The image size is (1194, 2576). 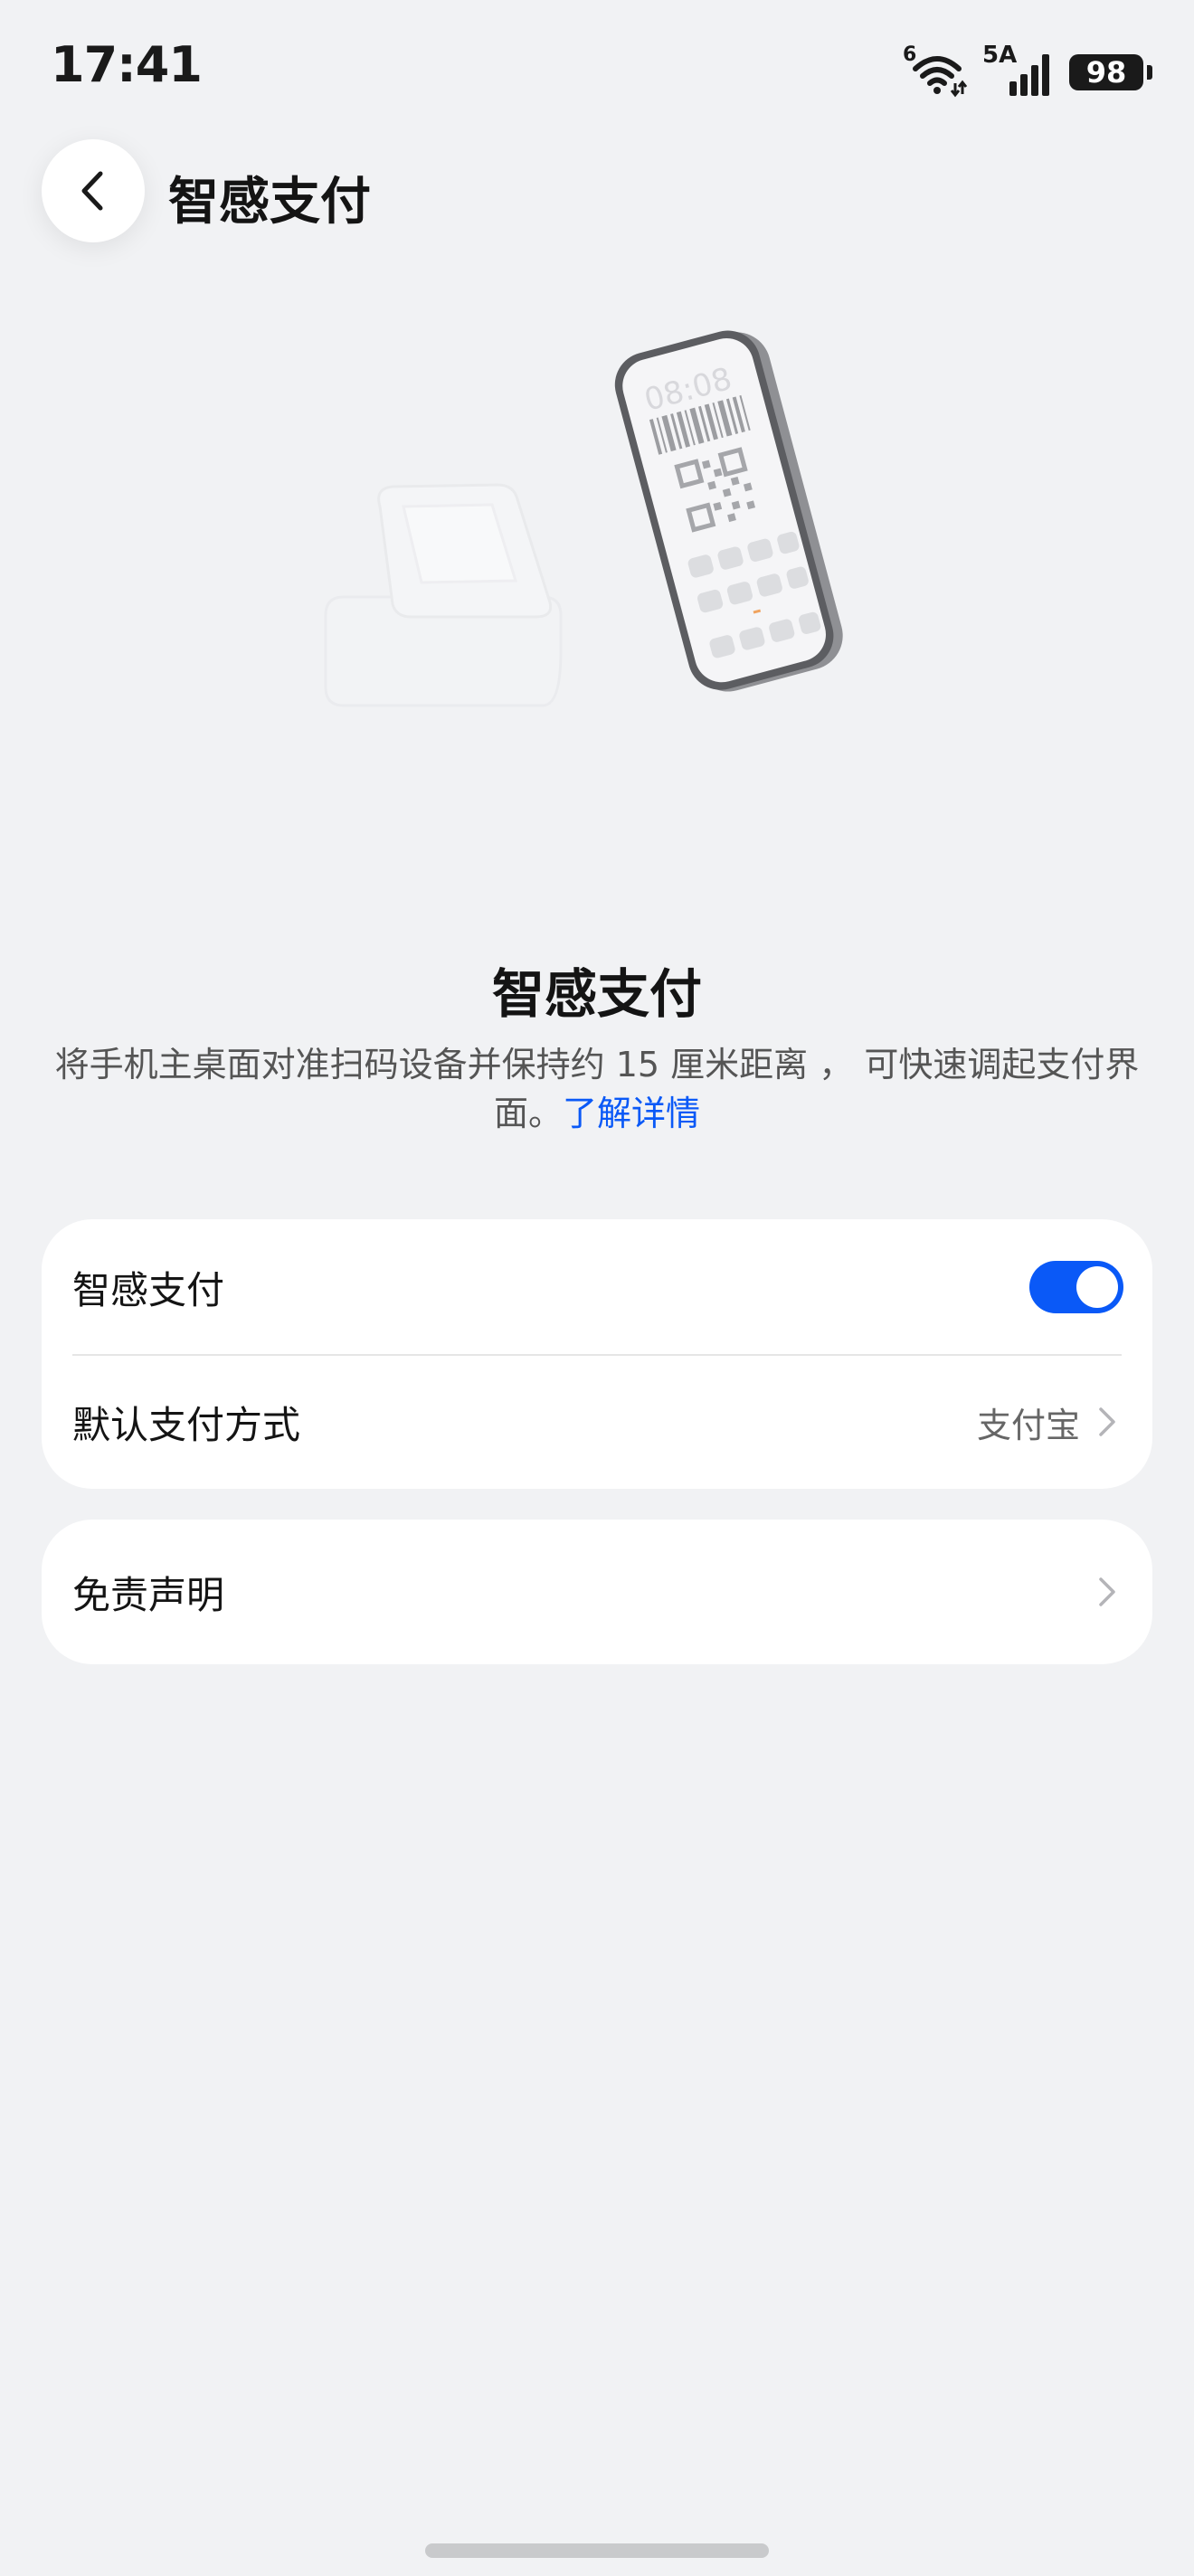 What do you see at coordinates (935, 70) in the screenshot?
I see `wifi-icon: 6` at bounding box center [935, 70].